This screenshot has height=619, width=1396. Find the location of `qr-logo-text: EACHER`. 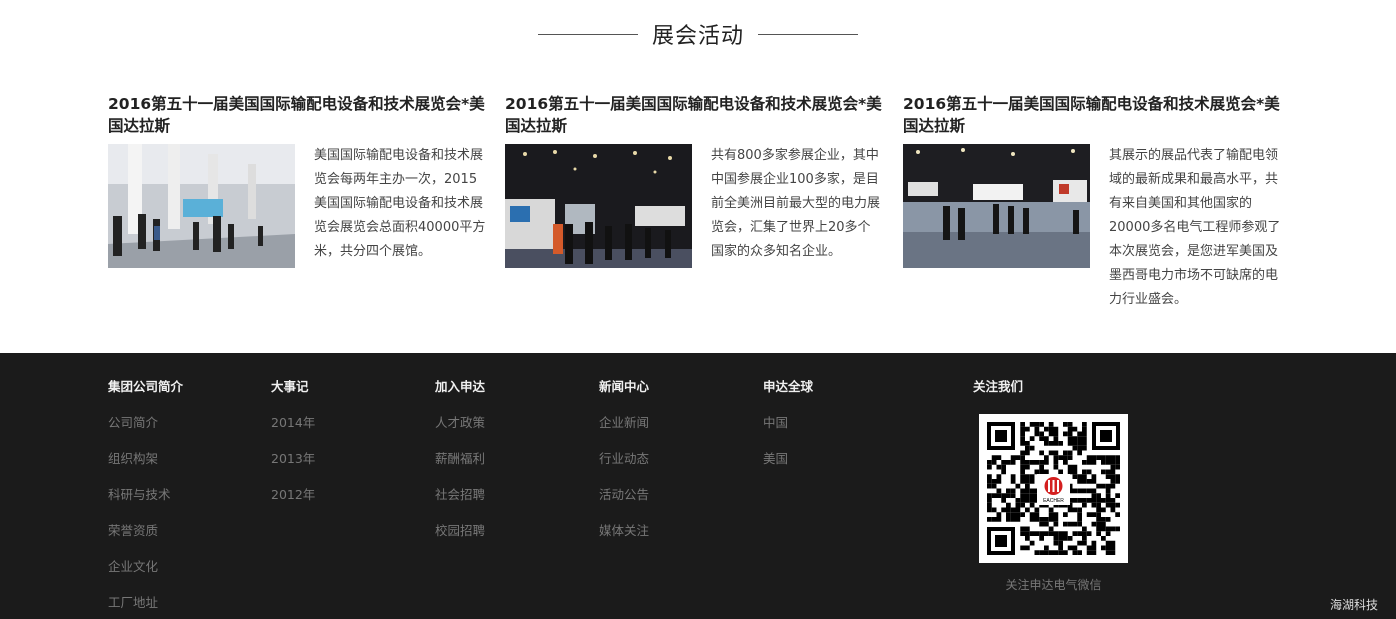

qr-logo-text: EACHER is located at coordinates (1053, 501).